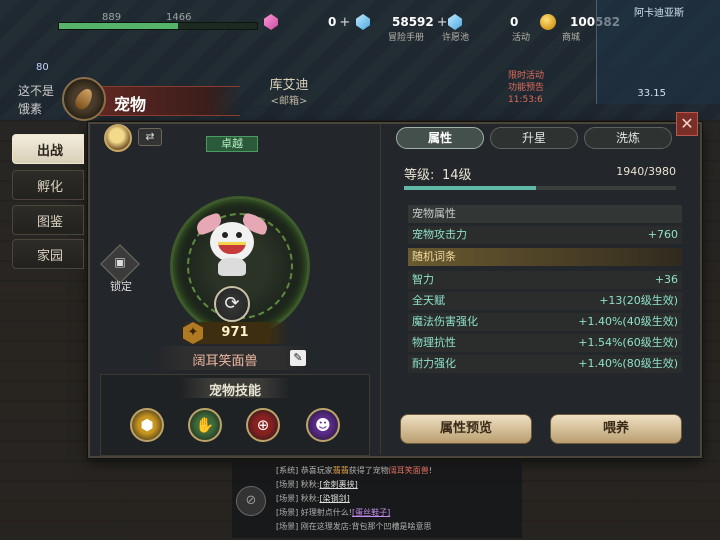 The width and height of the screenshot is (720, 540). What do you see at coordinates (335, 498) in the screenshot?
I see `chat-text: [染钢剑]` at bounding box center [335, 498].